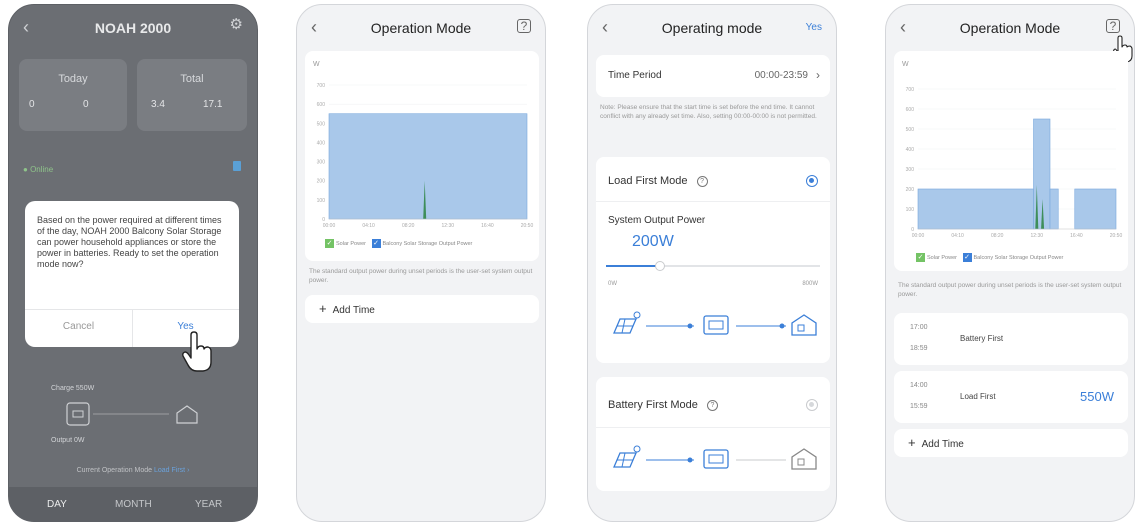 This screenshot has height=526, width=1142. I want to click on x-tick-label: 00:00, so click(329, 226).